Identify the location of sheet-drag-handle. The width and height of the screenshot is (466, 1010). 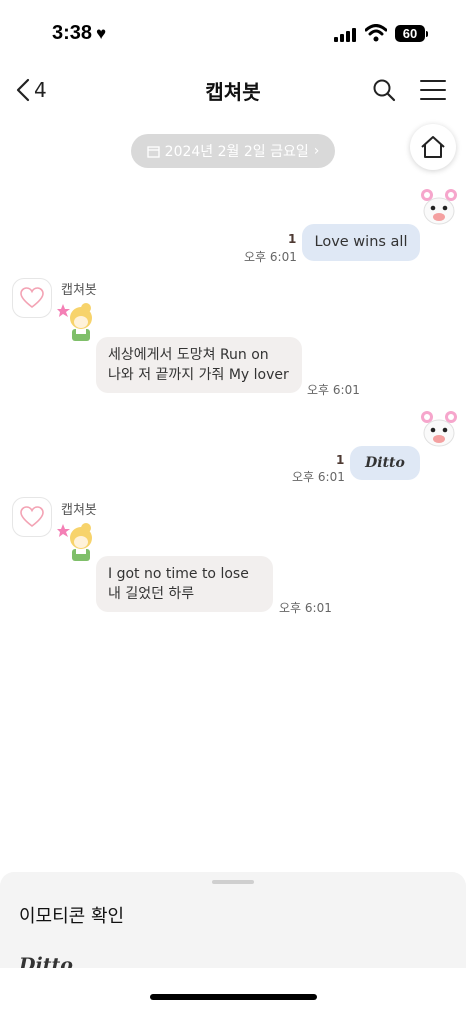
(233, 882).